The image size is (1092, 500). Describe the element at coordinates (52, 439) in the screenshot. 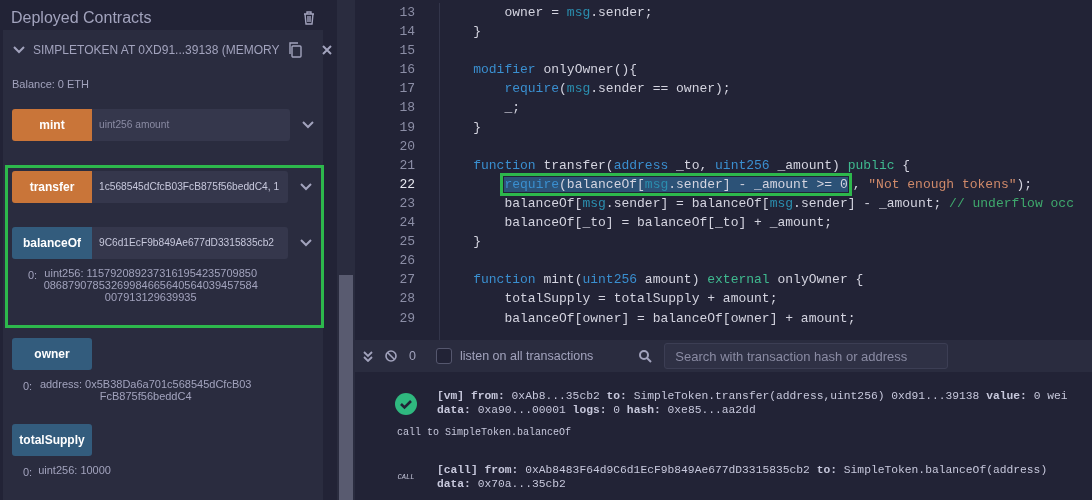

I see `function-button: totalSupply` at that location.